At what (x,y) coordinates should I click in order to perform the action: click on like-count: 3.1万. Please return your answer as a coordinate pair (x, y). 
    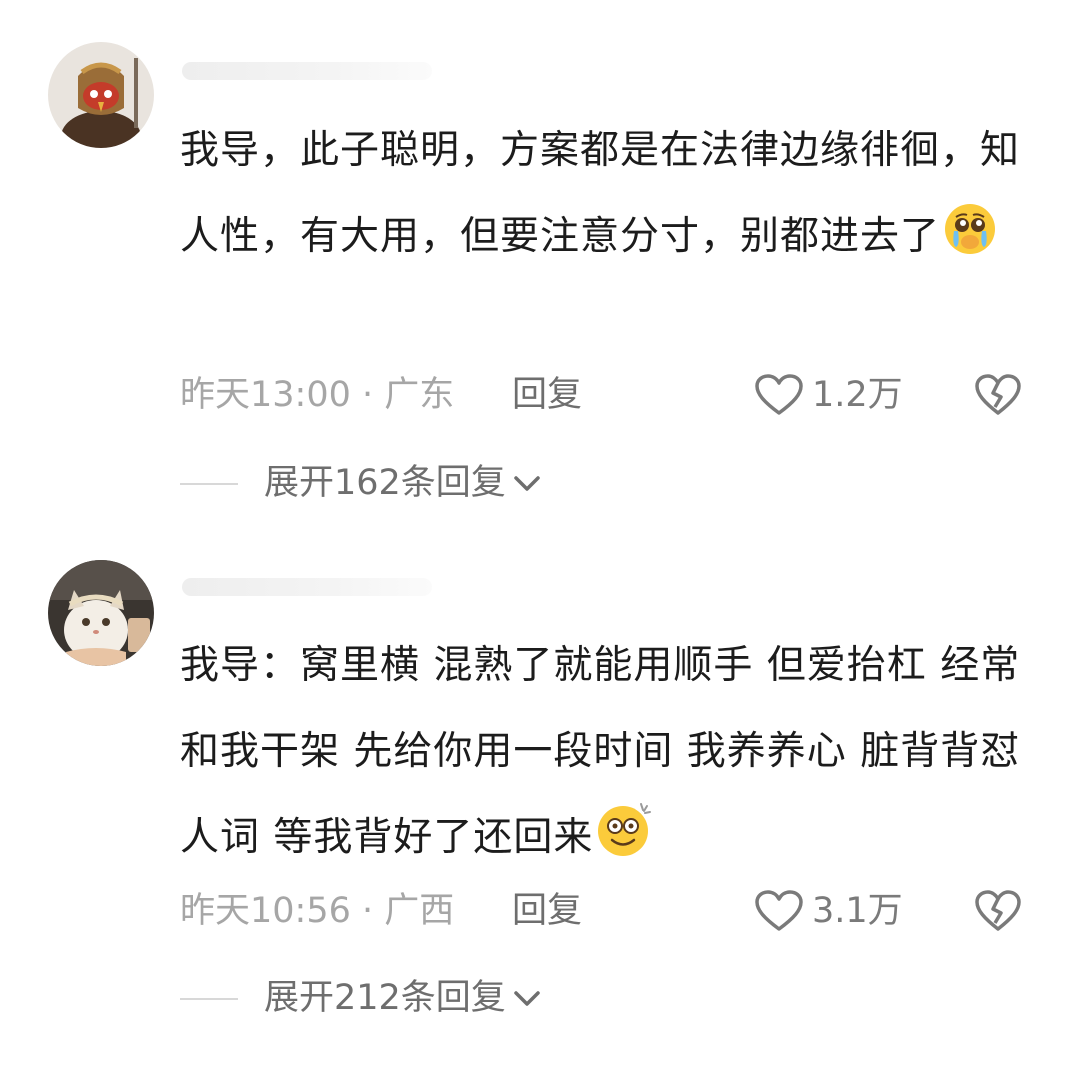
    Looking at the image, I should click on (857, 911).